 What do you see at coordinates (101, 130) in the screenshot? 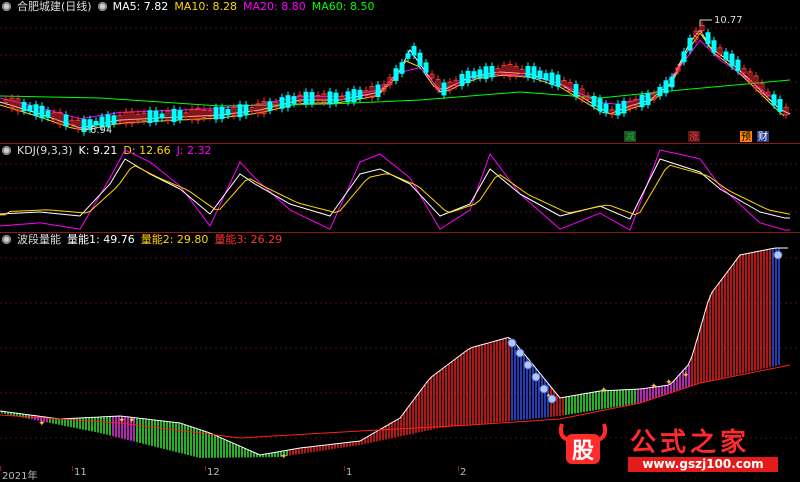
I see `low-price-label: 6.94` at bounding box center [101, 130].